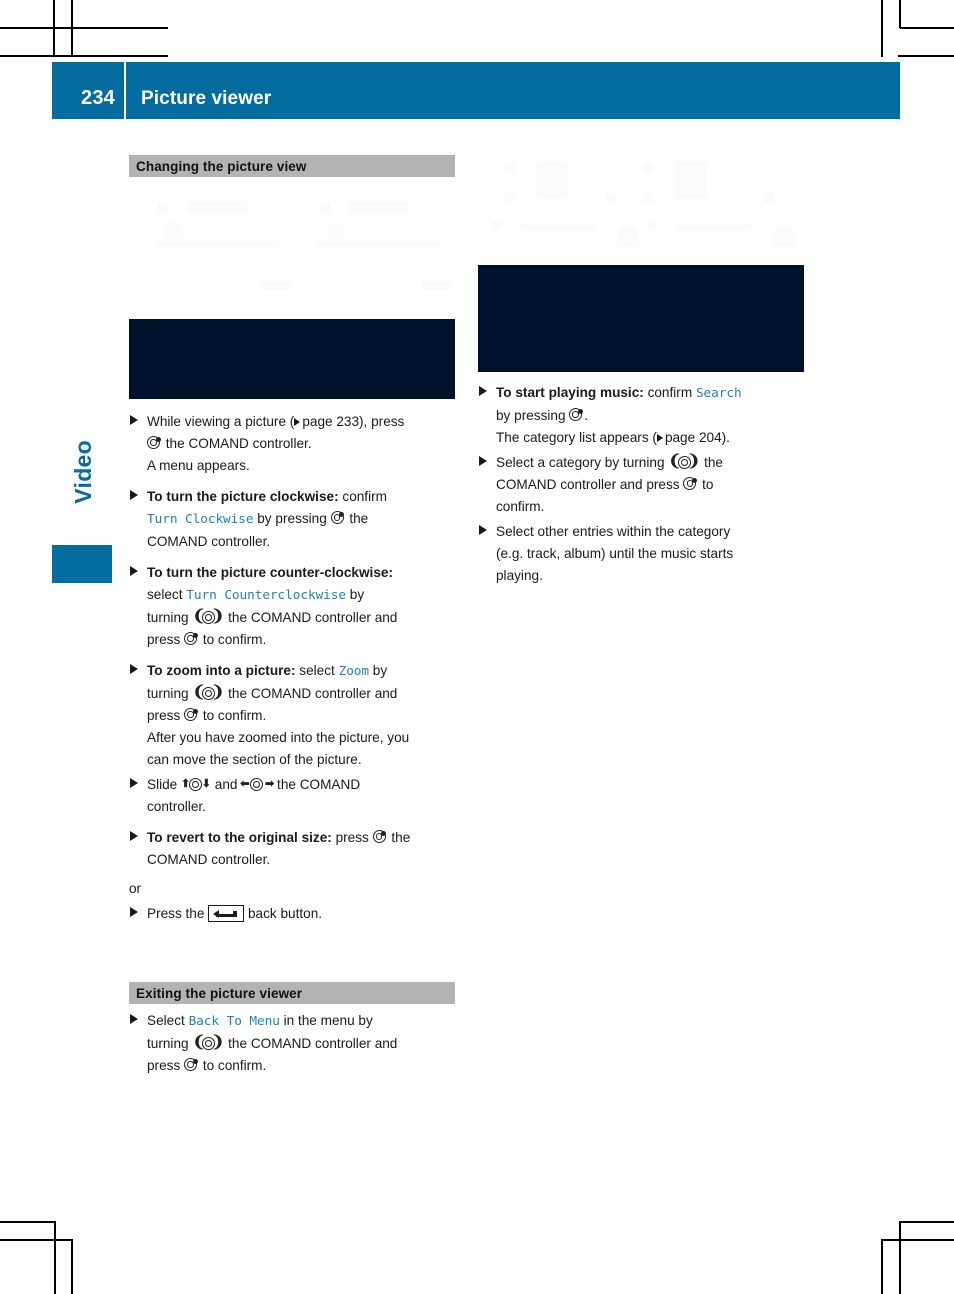  What do you see at coordinates (234, 639) in the screenshot?
I see `step-line4b: to confirm.` at bounding box center [234, 639].